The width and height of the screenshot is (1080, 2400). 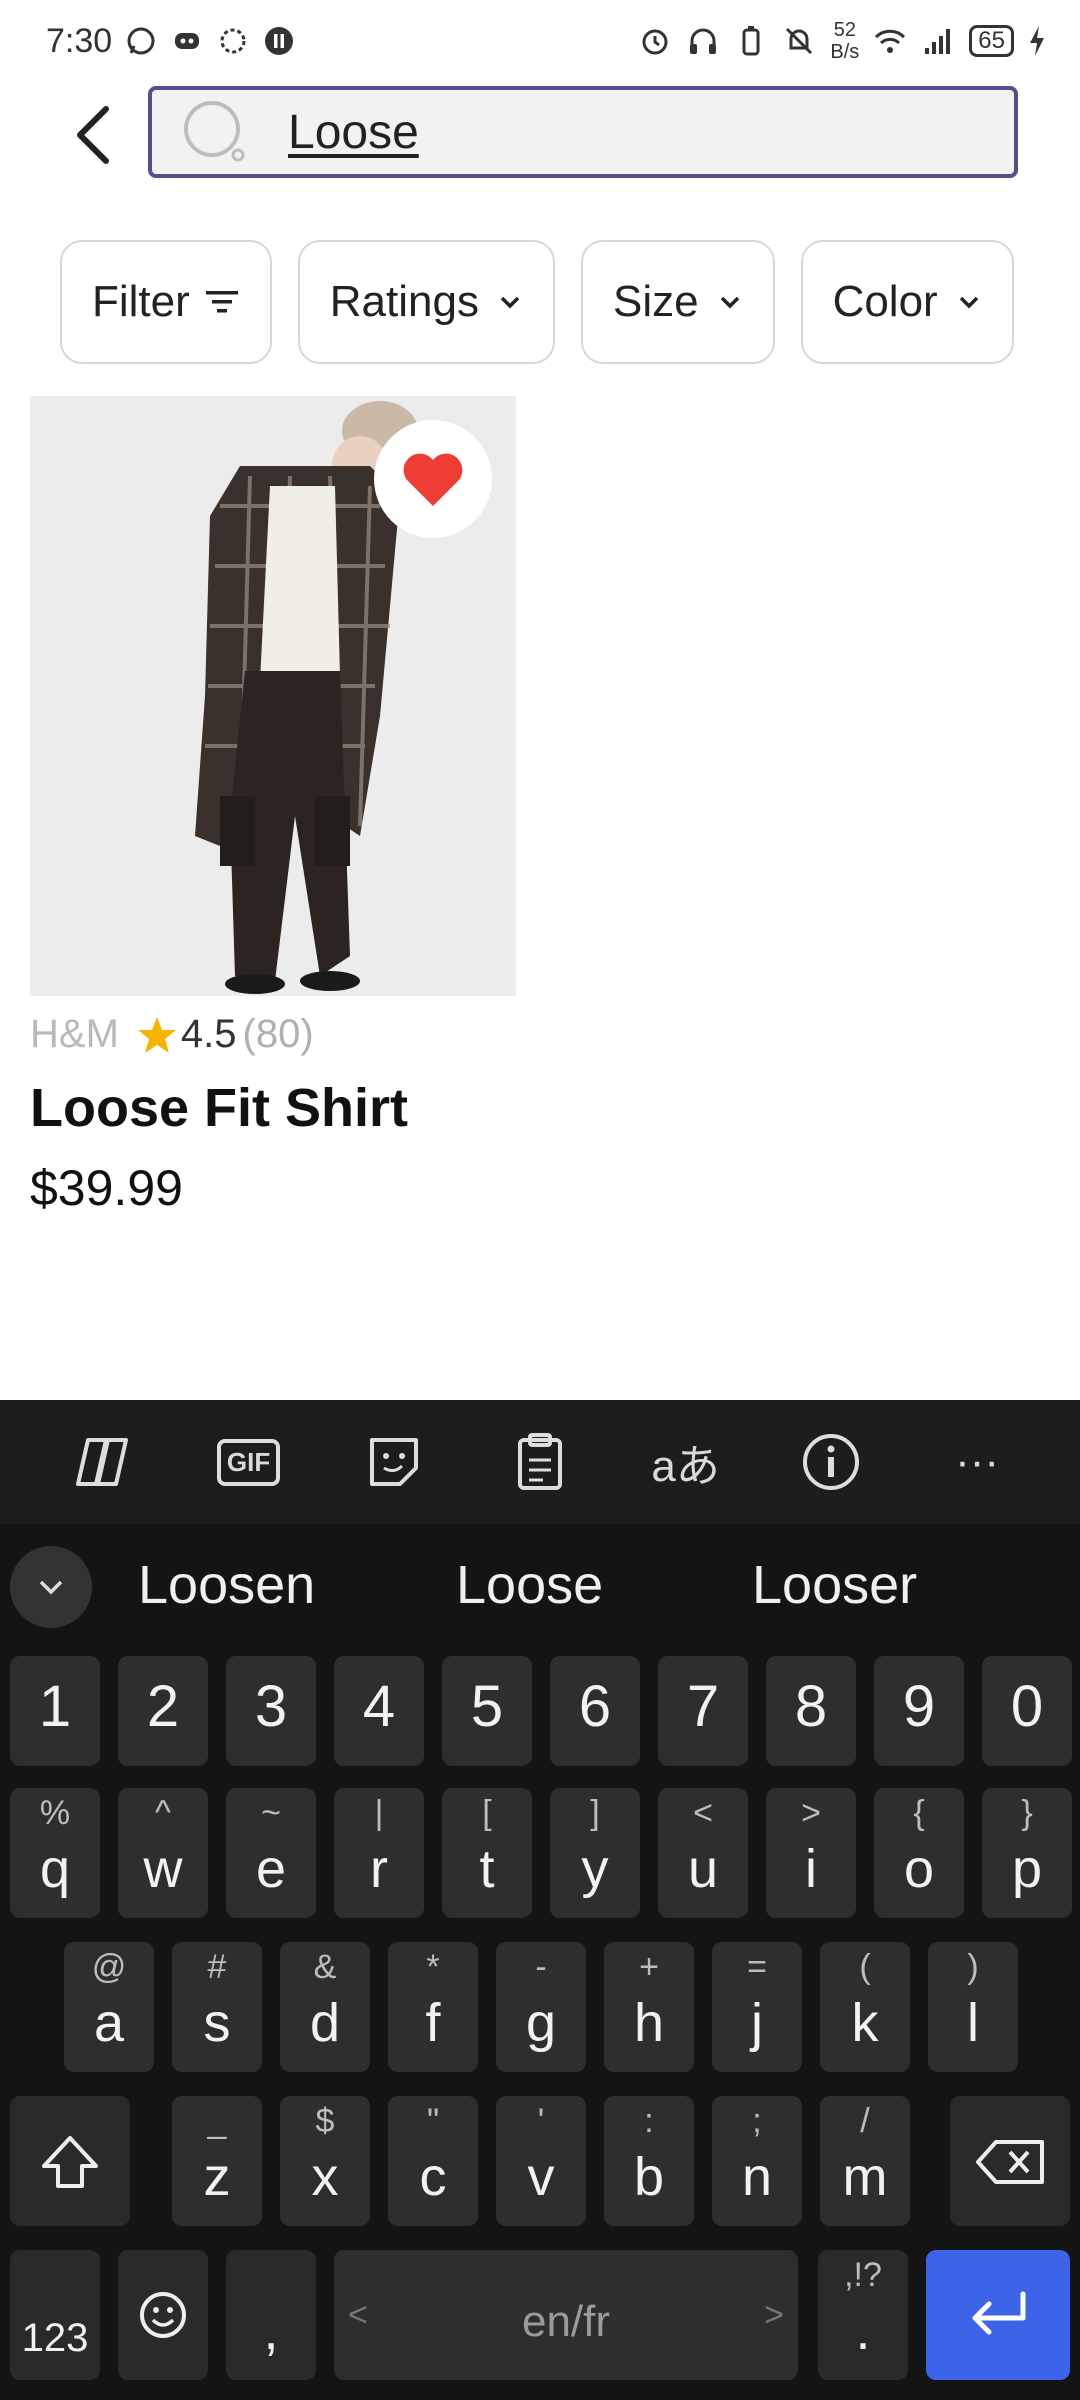 I want to click on key-0-label: 0, so click(x=1027, y=1706).